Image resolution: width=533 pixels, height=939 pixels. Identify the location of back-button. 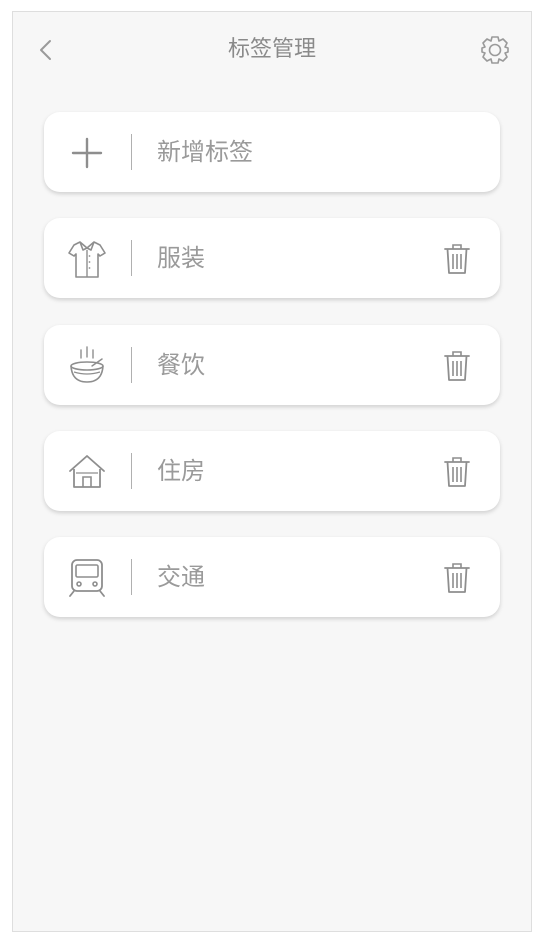
(47, 50).